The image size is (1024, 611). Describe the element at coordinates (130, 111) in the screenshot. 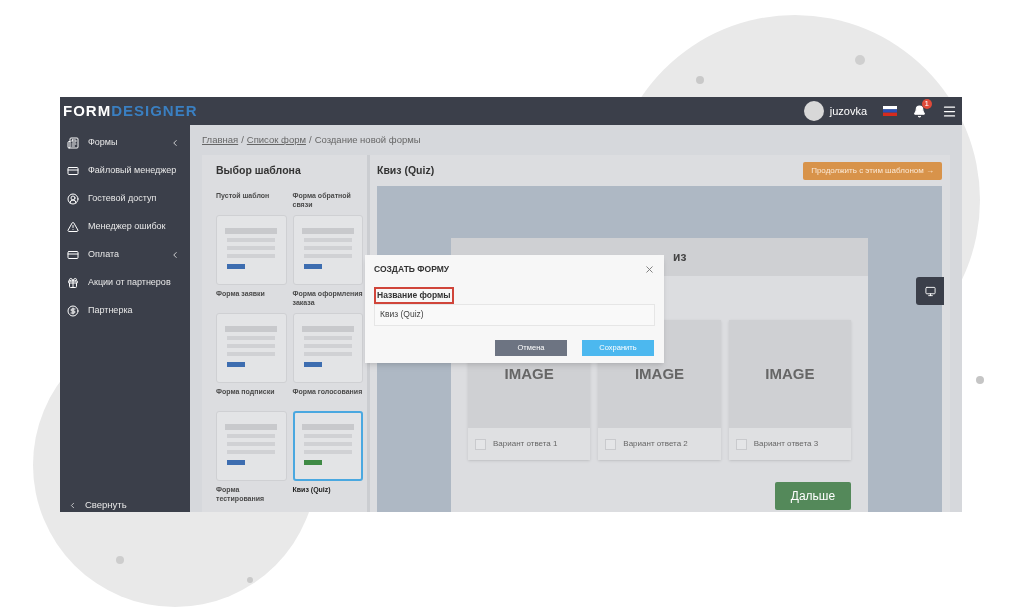

I see `logo: FORMDESIGNER` at that location.